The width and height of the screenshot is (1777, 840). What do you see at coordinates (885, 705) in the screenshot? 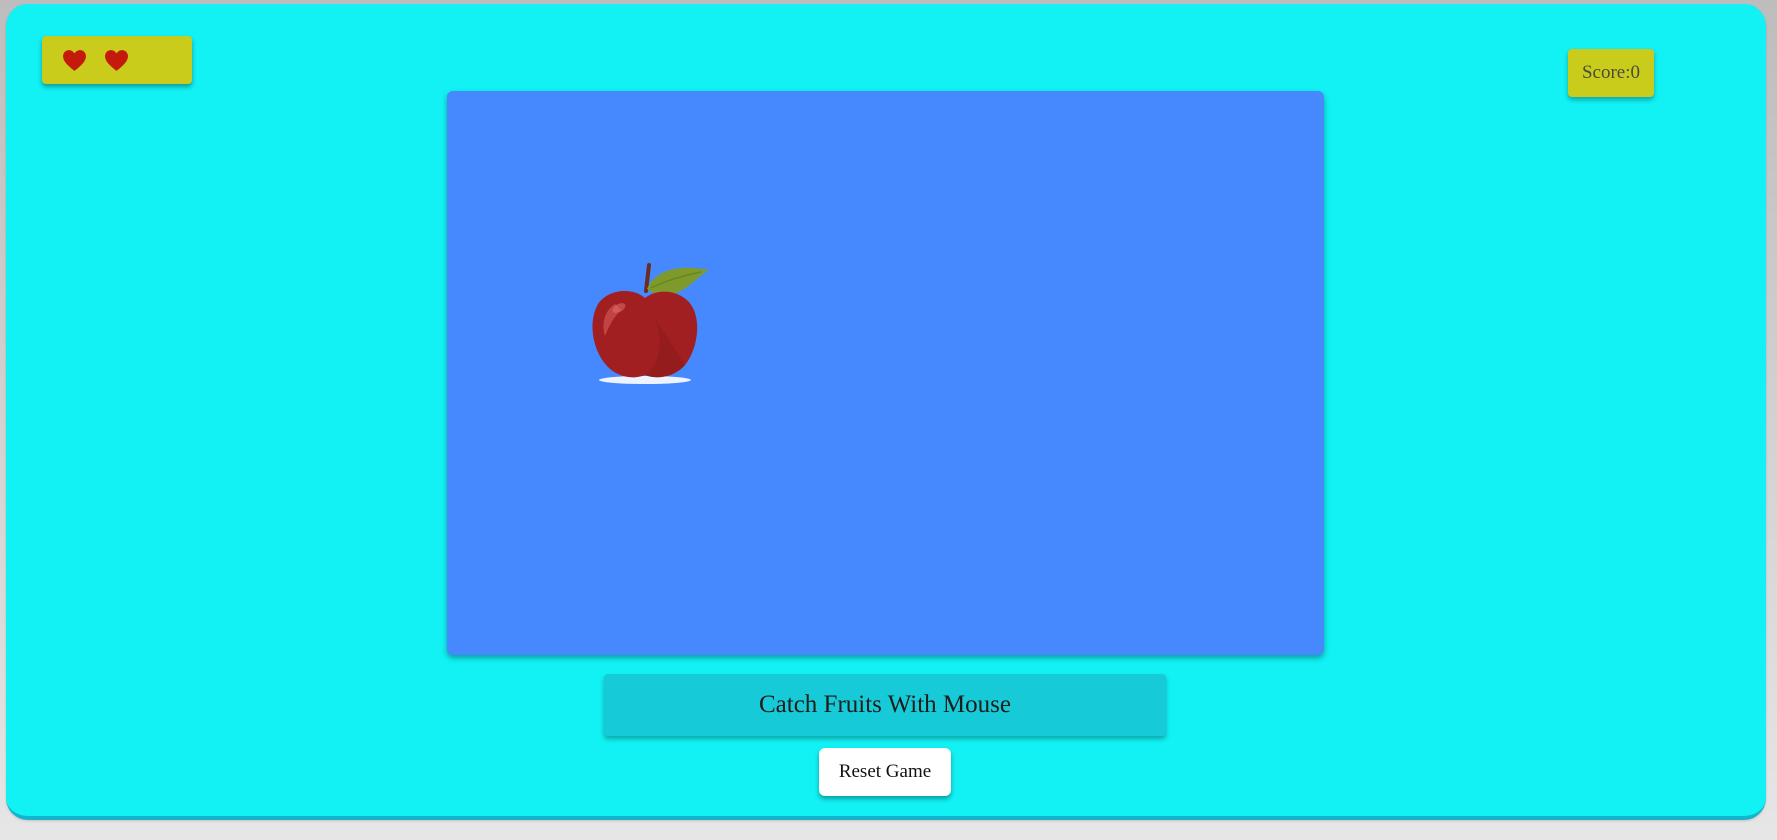
I see `instruction-banner: Catch Fruits With Mouse` at bounding box center [885, 705].